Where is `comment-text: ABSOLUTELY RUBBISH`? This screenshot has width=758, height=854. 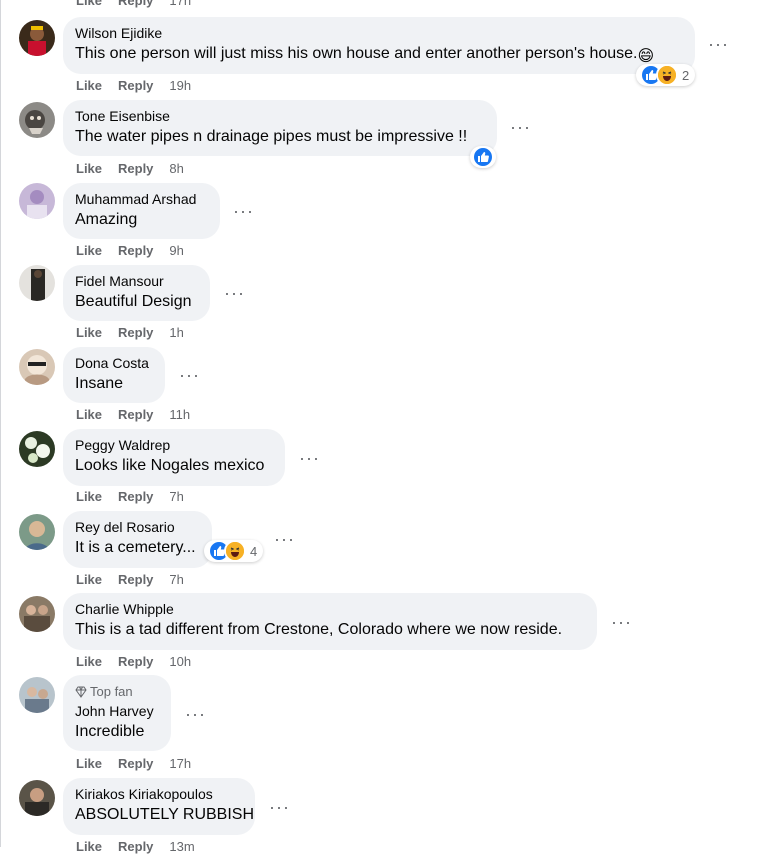
comment-text: ABSOLUTELY RUBBISH is located at coordinates (165, 814).